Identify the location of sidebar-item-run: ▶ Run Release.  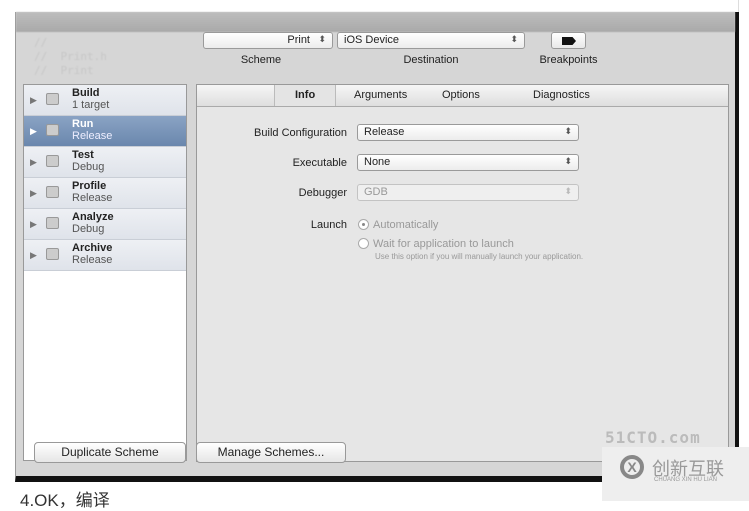
(105, 131).